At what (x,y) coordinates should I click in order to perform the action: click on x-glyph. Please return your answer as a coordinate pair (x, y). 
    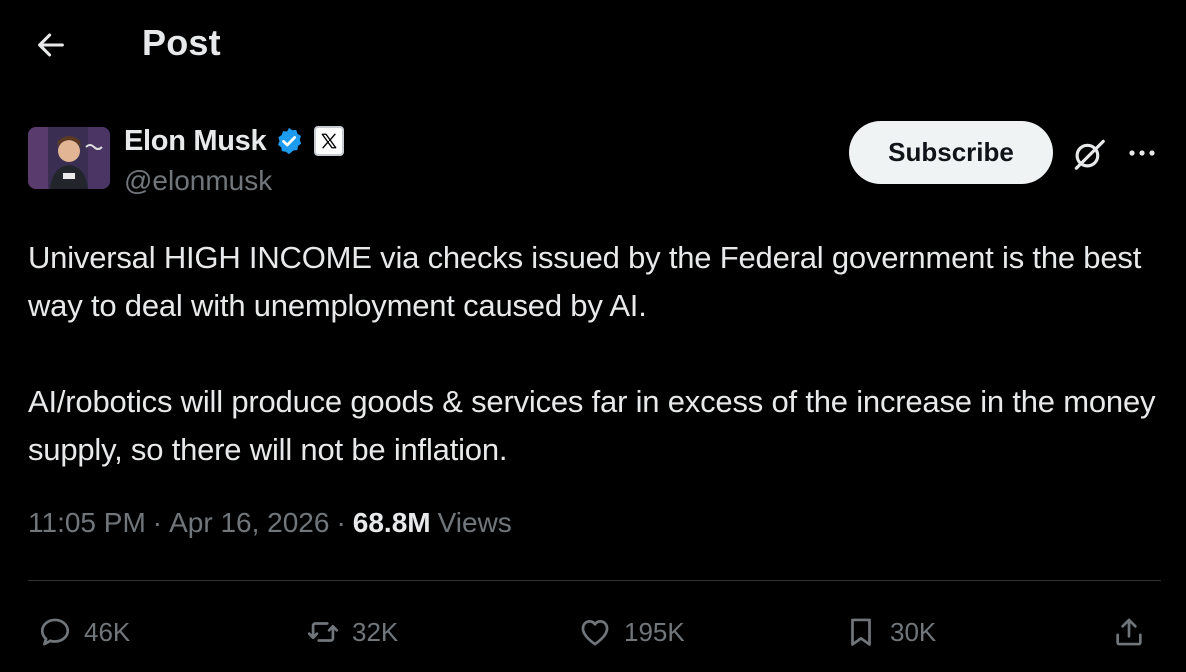
    Looking at the image, I should click on (329, 141).